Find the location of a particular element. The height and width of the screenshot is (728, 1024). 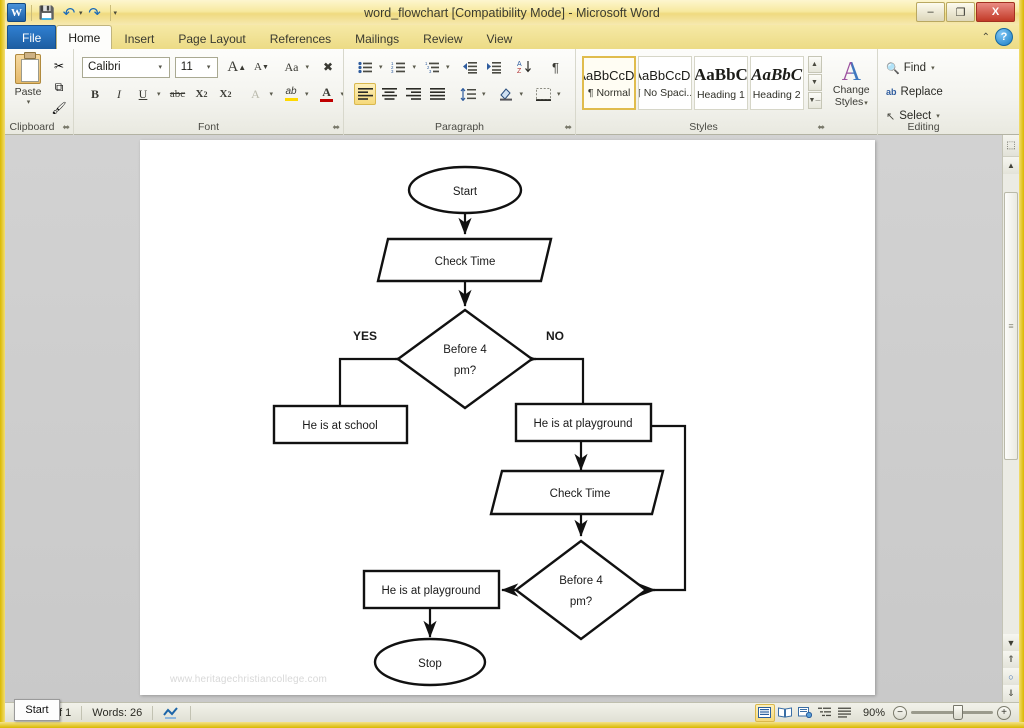

line-spacing-dropdown-icon: ▾ is located at coordinates (484, 94).